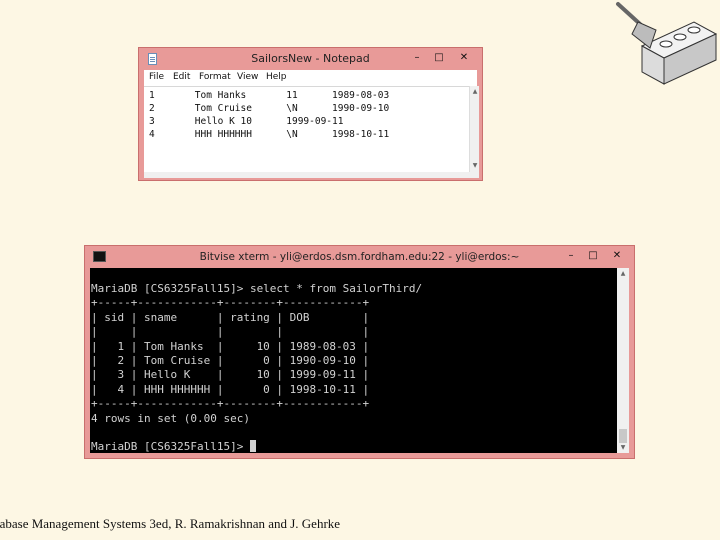 The image size is (720, 540). I want to click on xterm-vertical-scrollbar: ▲ ▼, so click(623, 360).